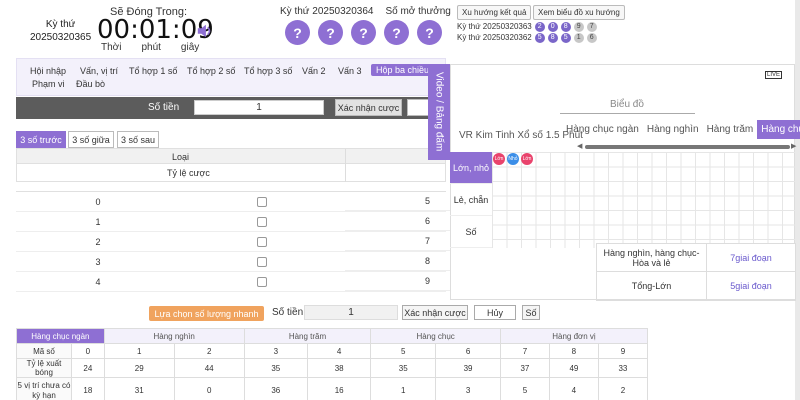 This screenshot has height=400, width=800. What do you see at coordinates (531, 312) in the screenshot?
I see `quick-number-button: Số` at bounding box center [531, 312].